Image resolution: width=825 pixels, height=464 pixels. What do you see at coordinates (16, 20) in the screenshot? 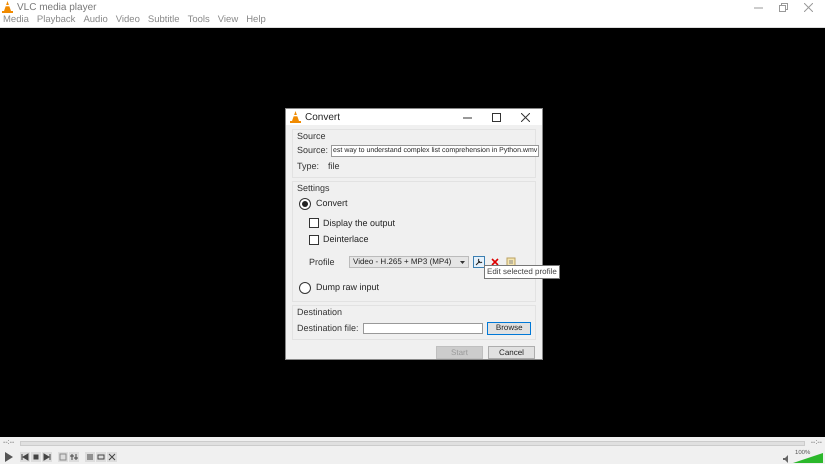
I see `menu-item: Media` at bounding box center [16, 20].